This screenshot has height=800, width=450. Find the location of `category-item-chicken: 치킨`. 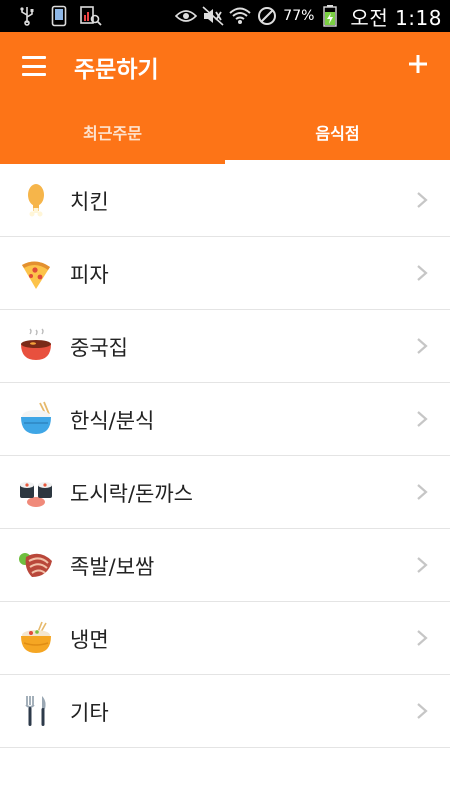

category-item-chicken: 치킨 is located at coordinates (225, 200).